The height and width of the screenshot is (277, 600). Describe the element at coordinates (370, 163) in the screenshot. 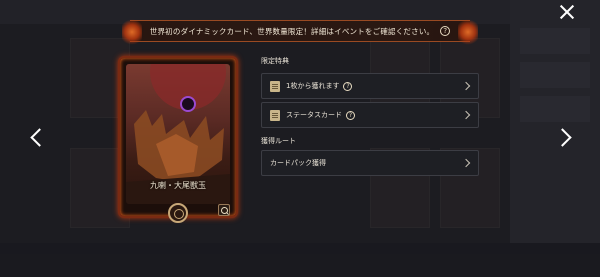

I see `acquisition-row: カードパック獲得` at that location.